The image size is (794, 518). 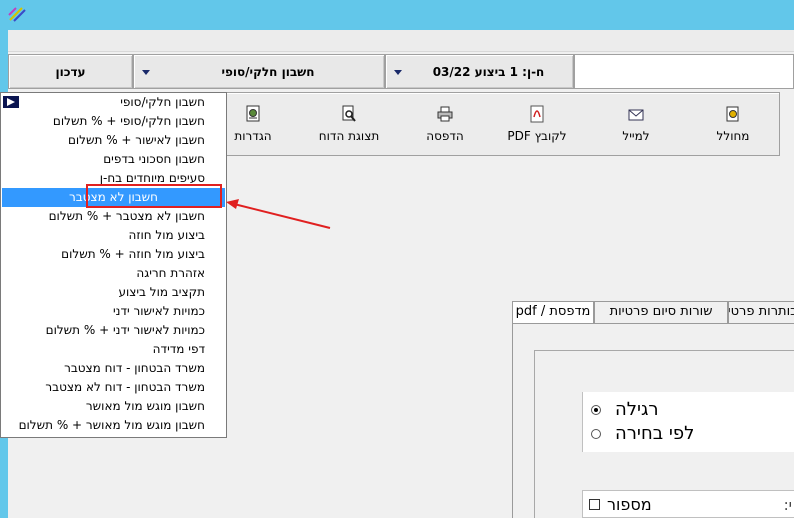 What do you see at coordinates (636, 115) in the screenshot?
I see `envelope-icon` at bounding box center [636, 115].